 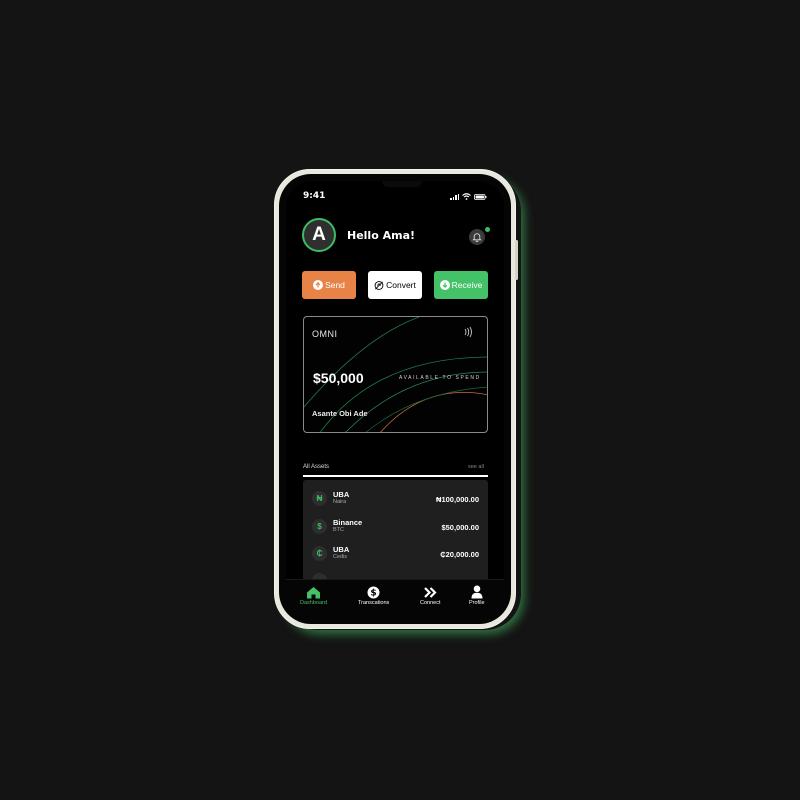 What do you see at coordinates (338, 378) in the screenshot?
I see `card-balance: $50,000` at bounding box center [338, 378].